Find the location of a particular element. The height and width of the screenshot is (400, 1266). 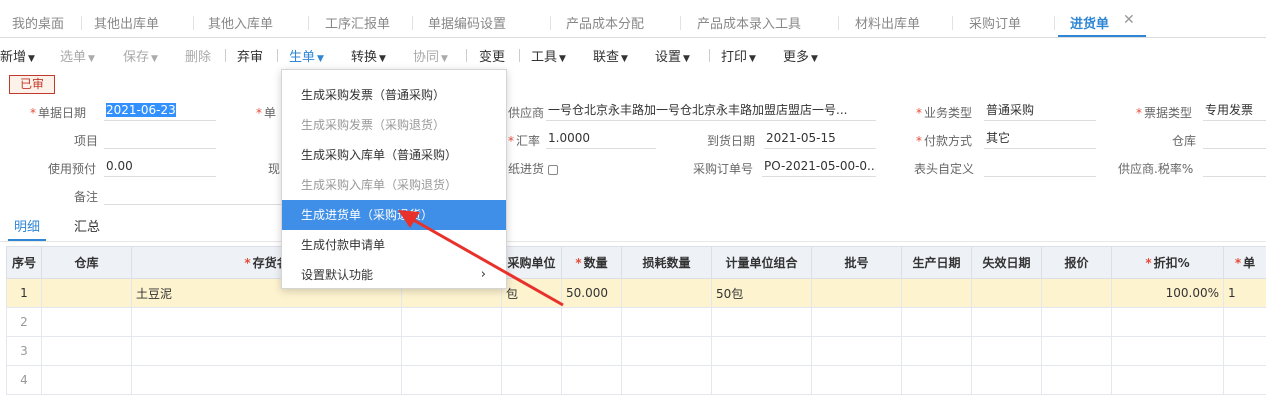

col-warehouse: 仓库 is located at coordinates (86, 262).